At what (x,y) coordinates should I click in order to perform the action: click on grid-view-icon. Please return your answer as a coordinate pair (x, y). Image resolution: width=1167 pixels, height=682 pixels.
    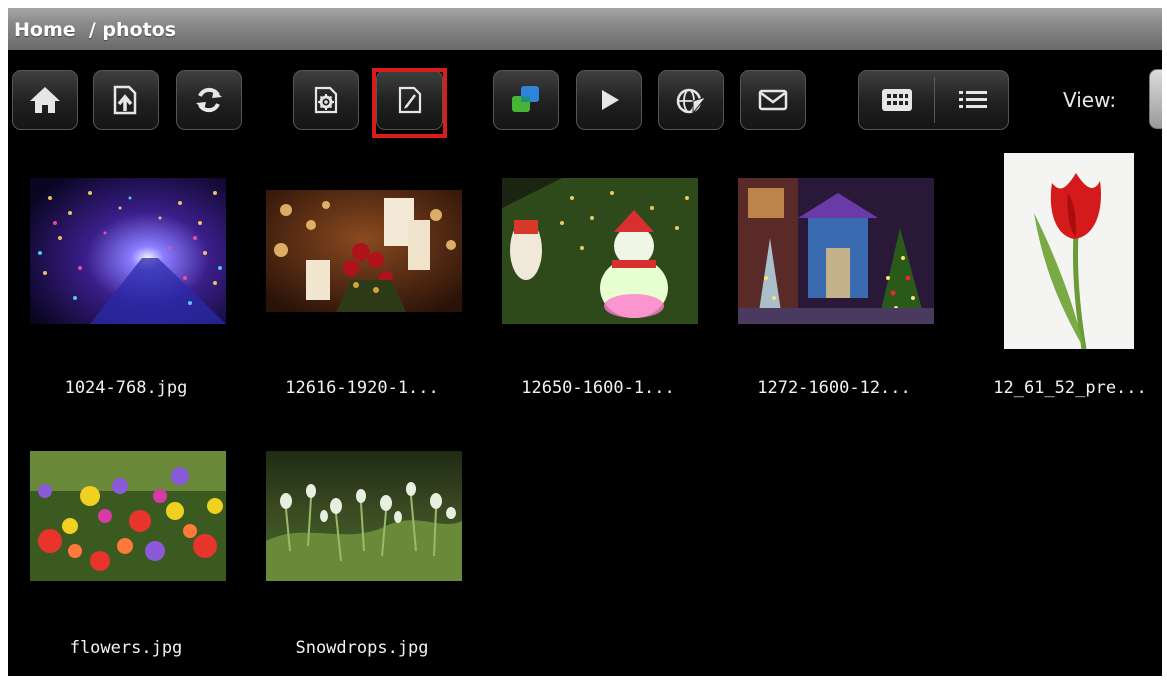
    Looking at the image, I should click on (896, 100).